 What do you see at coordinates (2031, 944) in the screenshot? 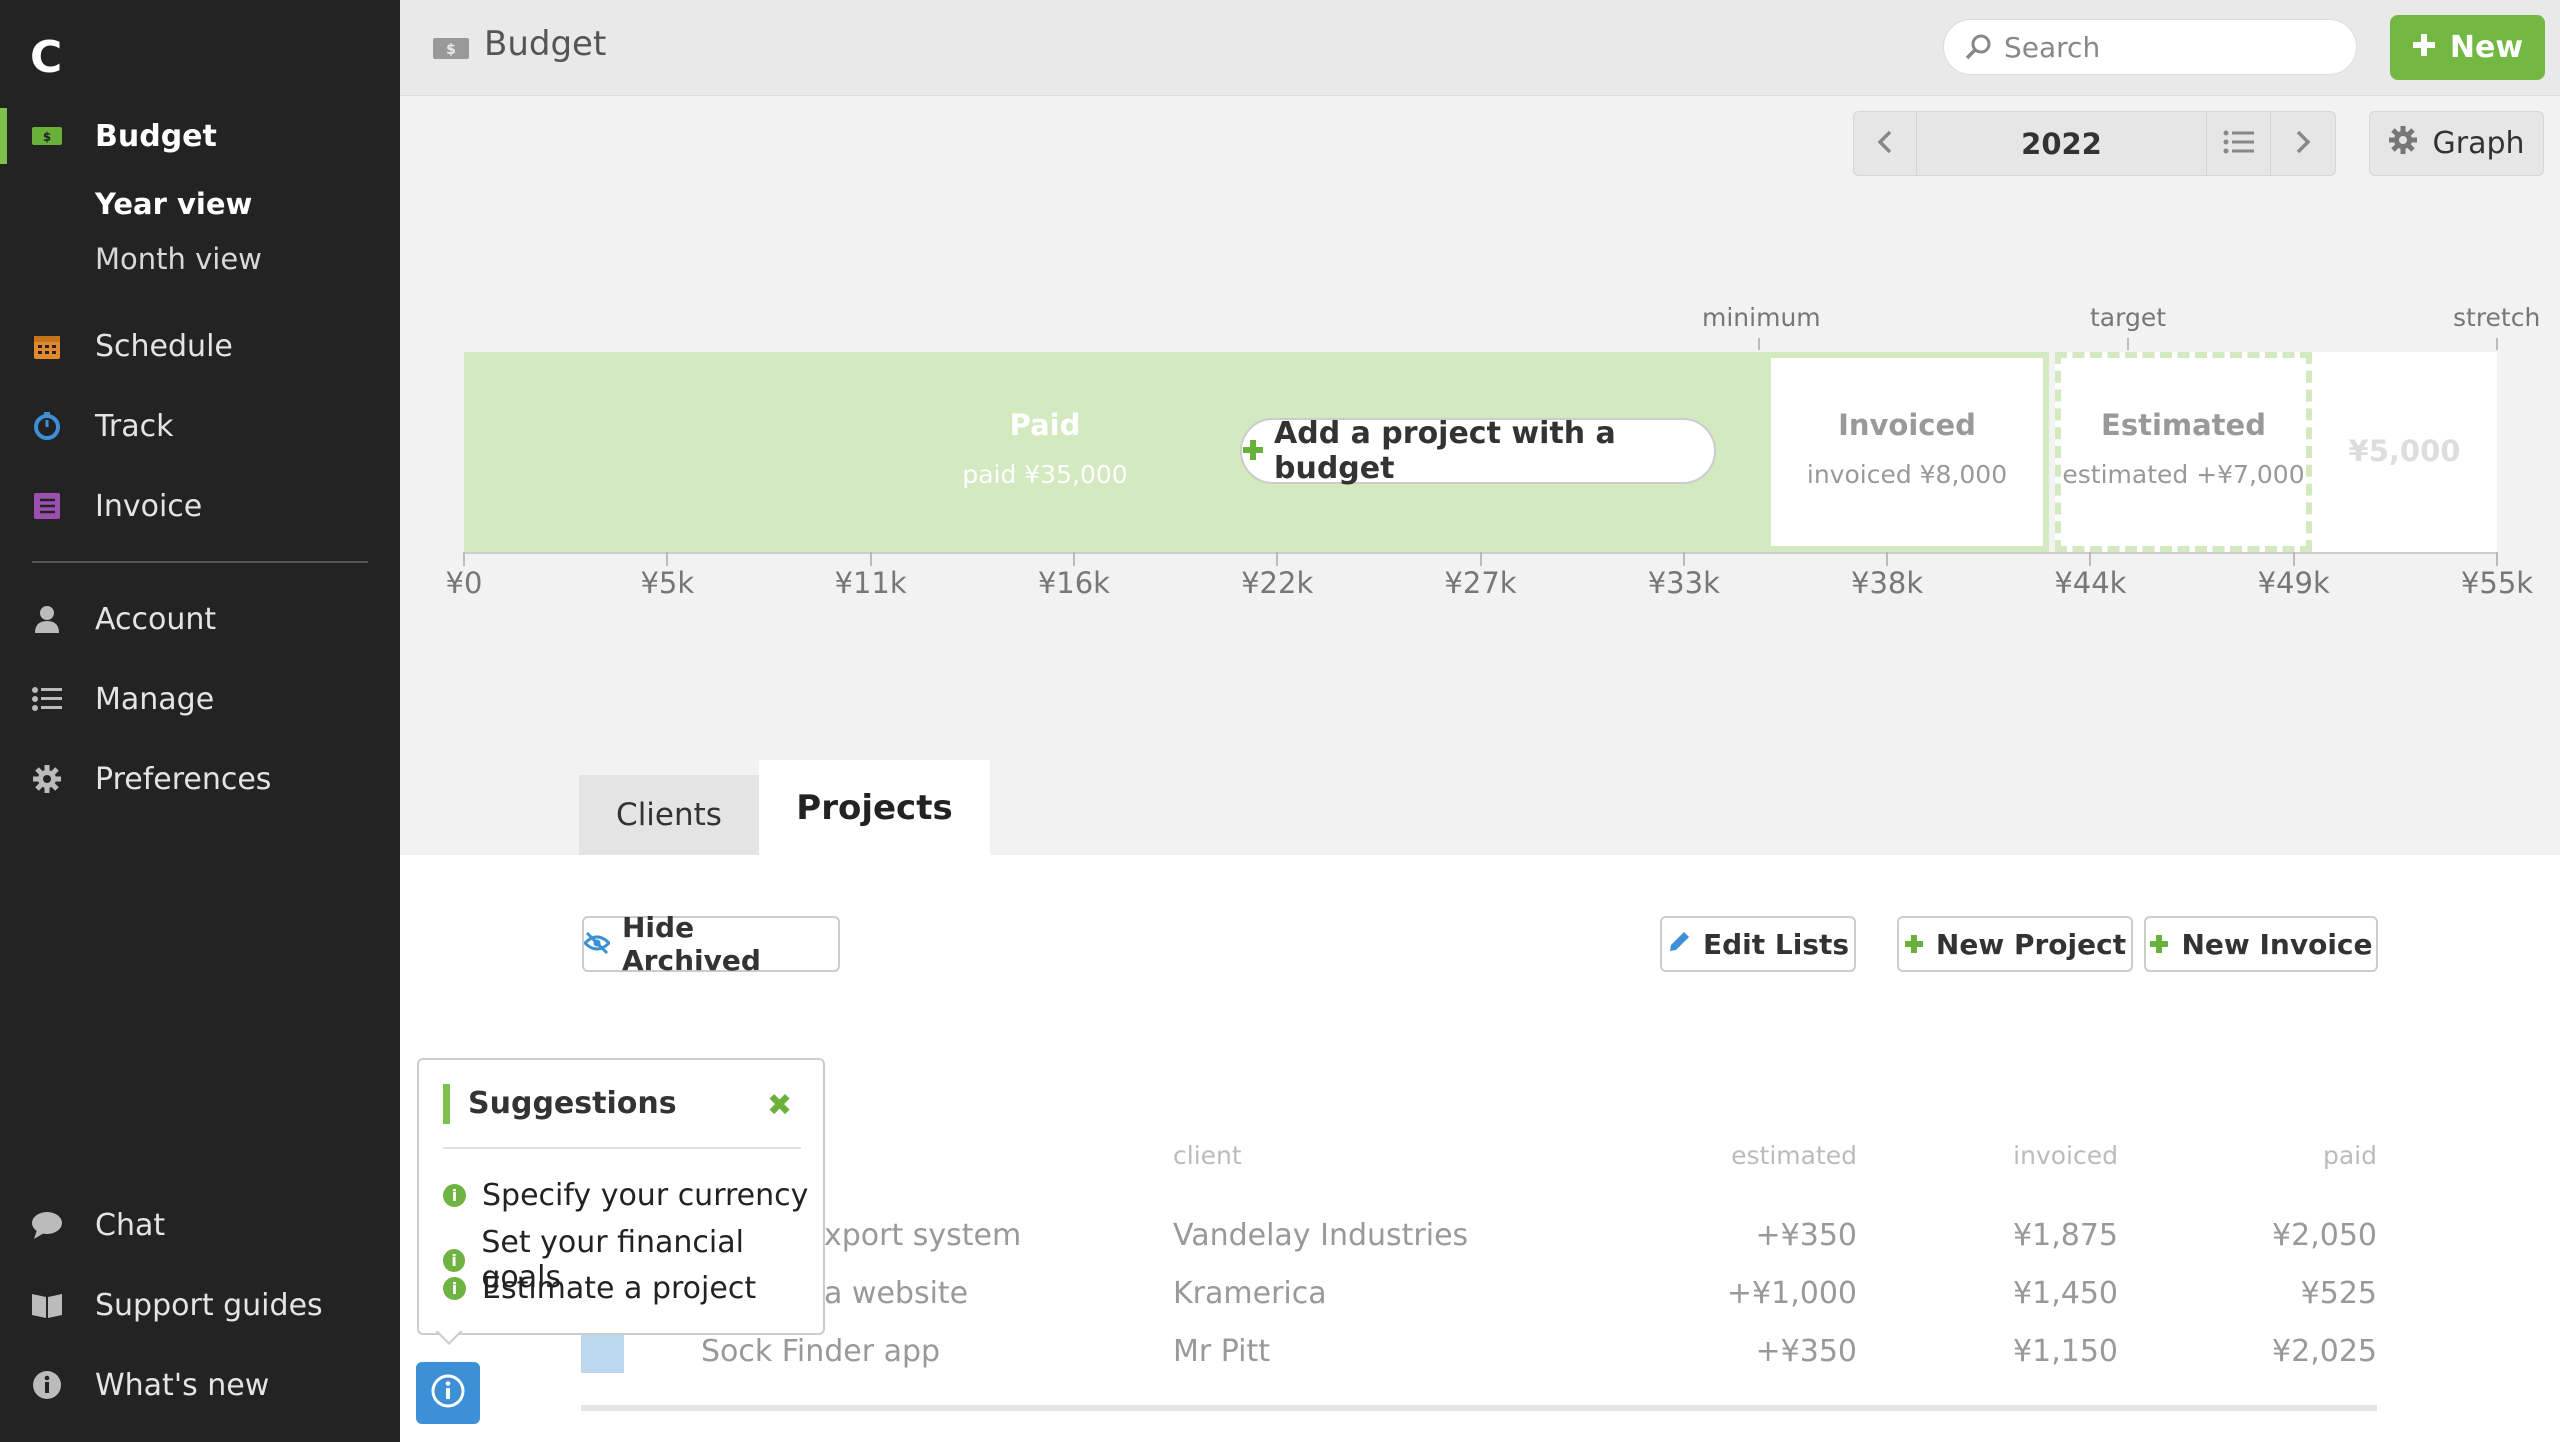
I see `new-project-label: New Project` at bounding box center [2031, 944].